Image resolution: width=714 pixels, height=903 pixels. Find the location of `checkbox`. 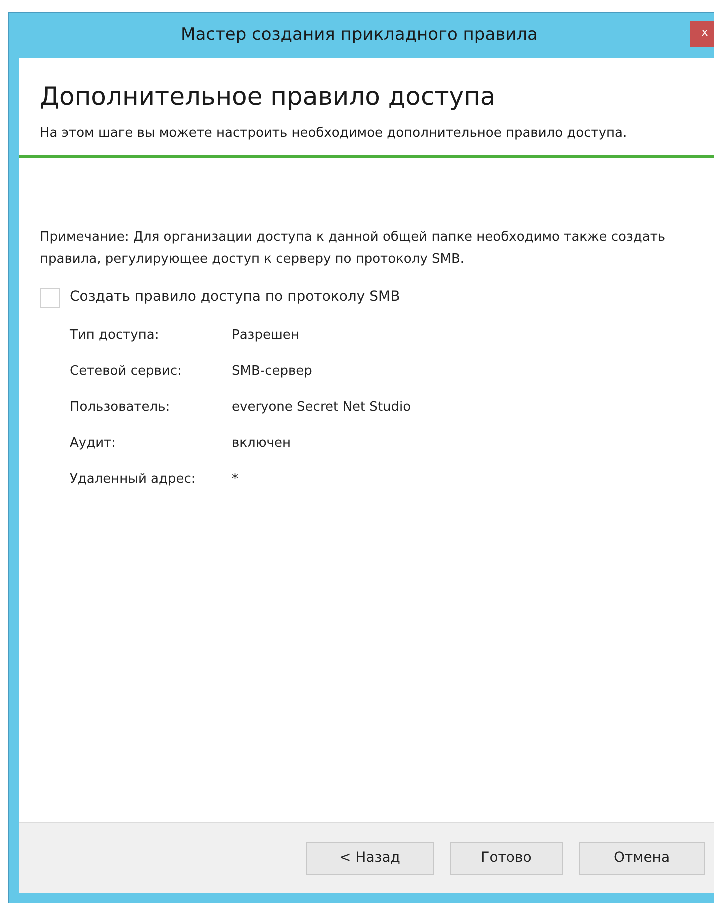

checkbox is located at coordinates (50, 298).